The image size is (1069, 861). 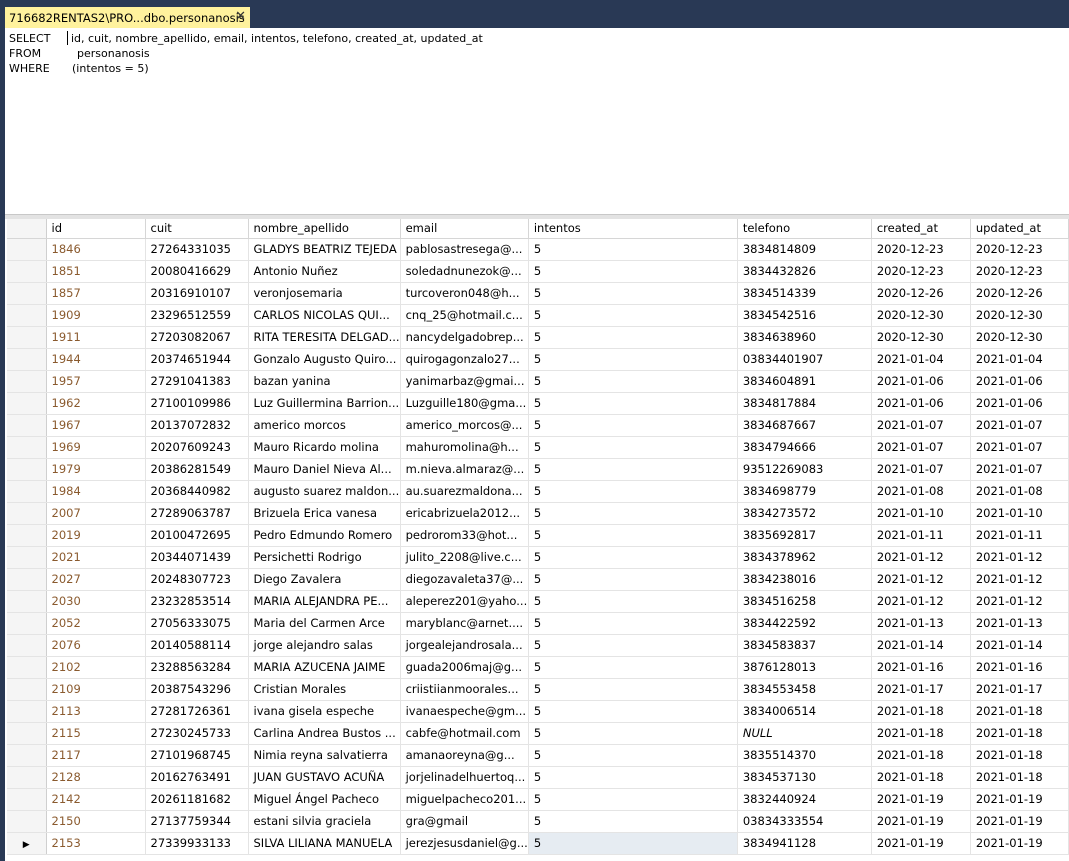 What do you see at coordinates (324, 271) in the screenshot?
I see `cell-nombre-apellido: Antonio Nuñez` at bounding box center [324, 271].